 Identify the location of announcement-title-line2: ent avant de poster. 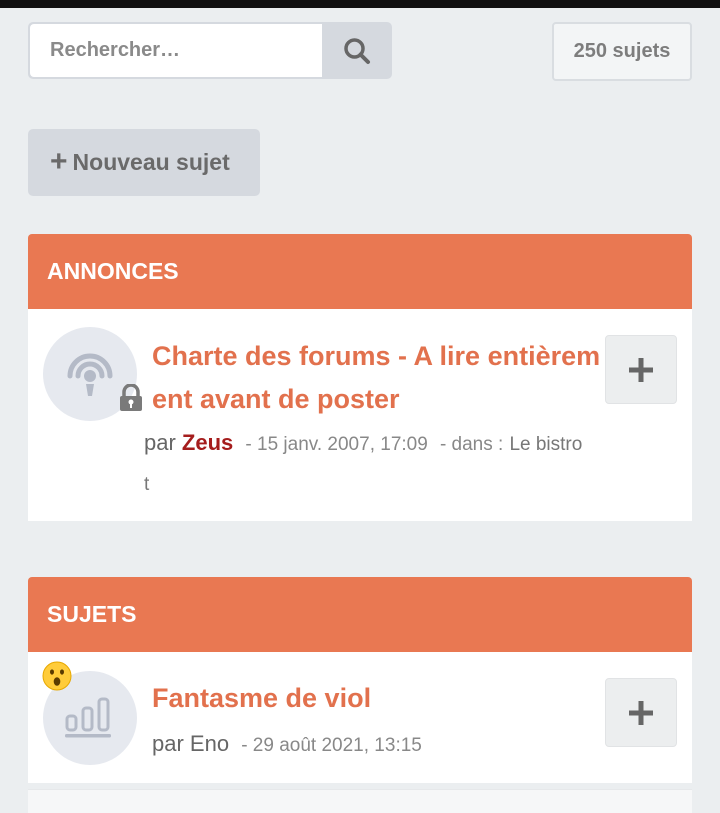
(276, 399).